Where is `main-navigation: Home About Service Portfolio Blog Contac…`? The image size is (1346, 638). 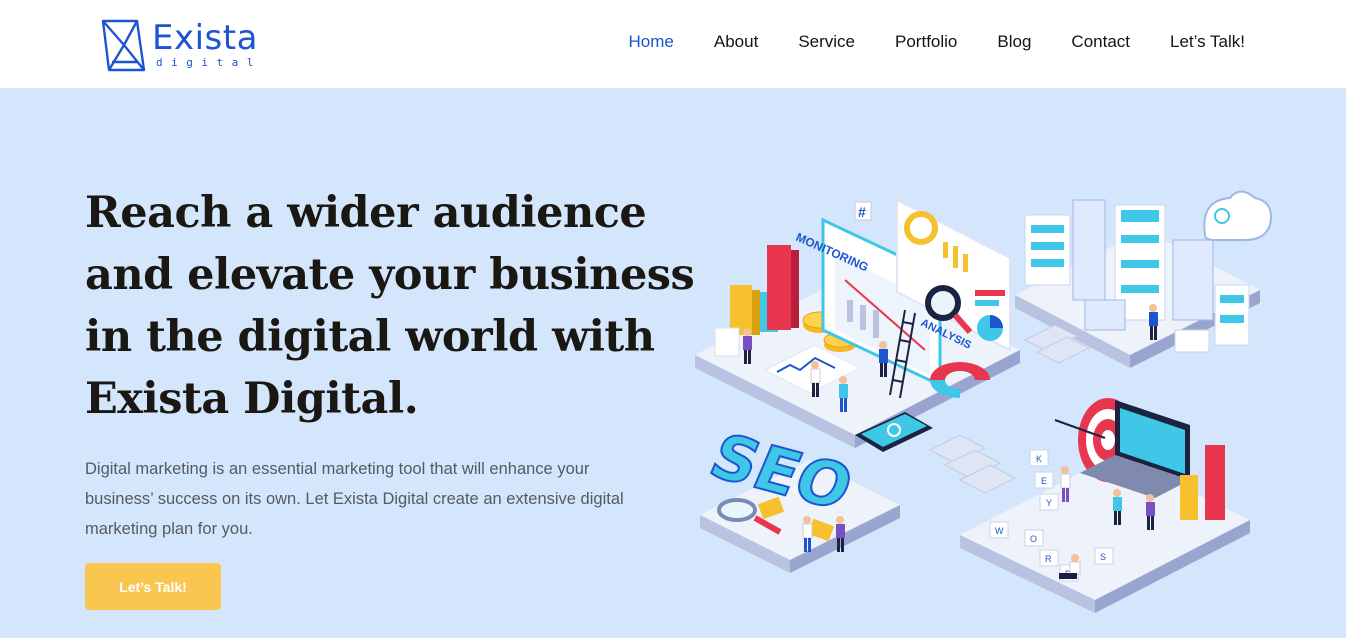 main-navigation: Home About Service Portfolio Blog Contac… is located at coordinates (917, 42).